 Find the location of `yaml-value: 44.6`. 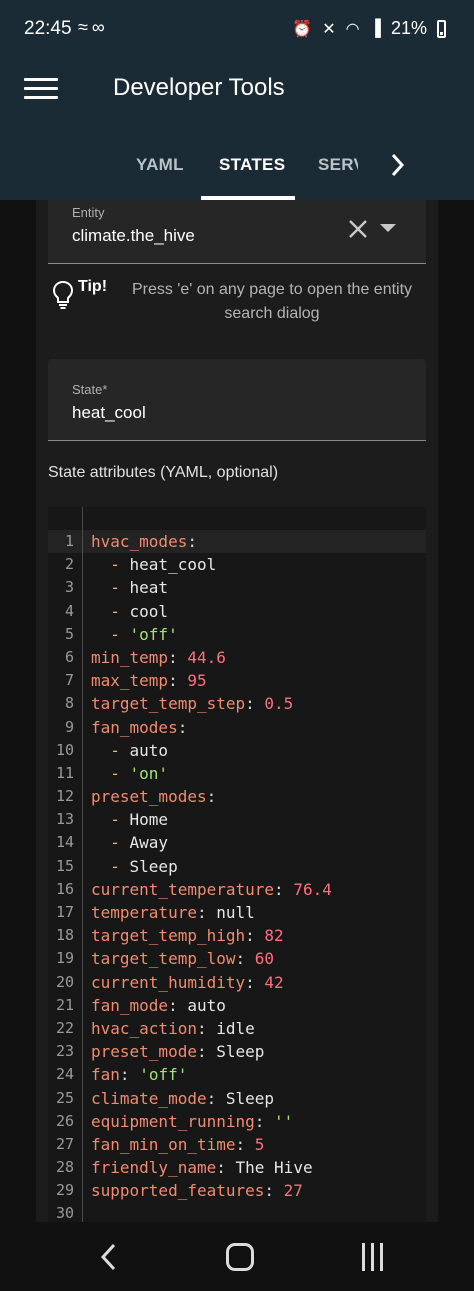

yaml-value: 44.6 is located at coordinates (206, 657).